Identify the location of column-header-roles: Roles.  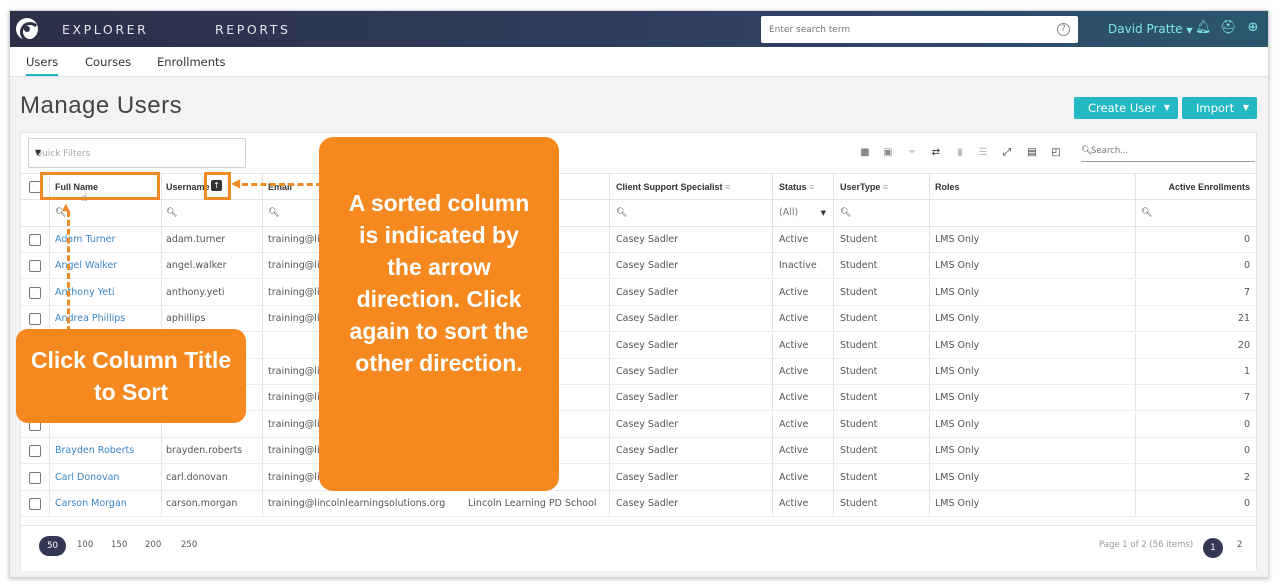
(980, 186).